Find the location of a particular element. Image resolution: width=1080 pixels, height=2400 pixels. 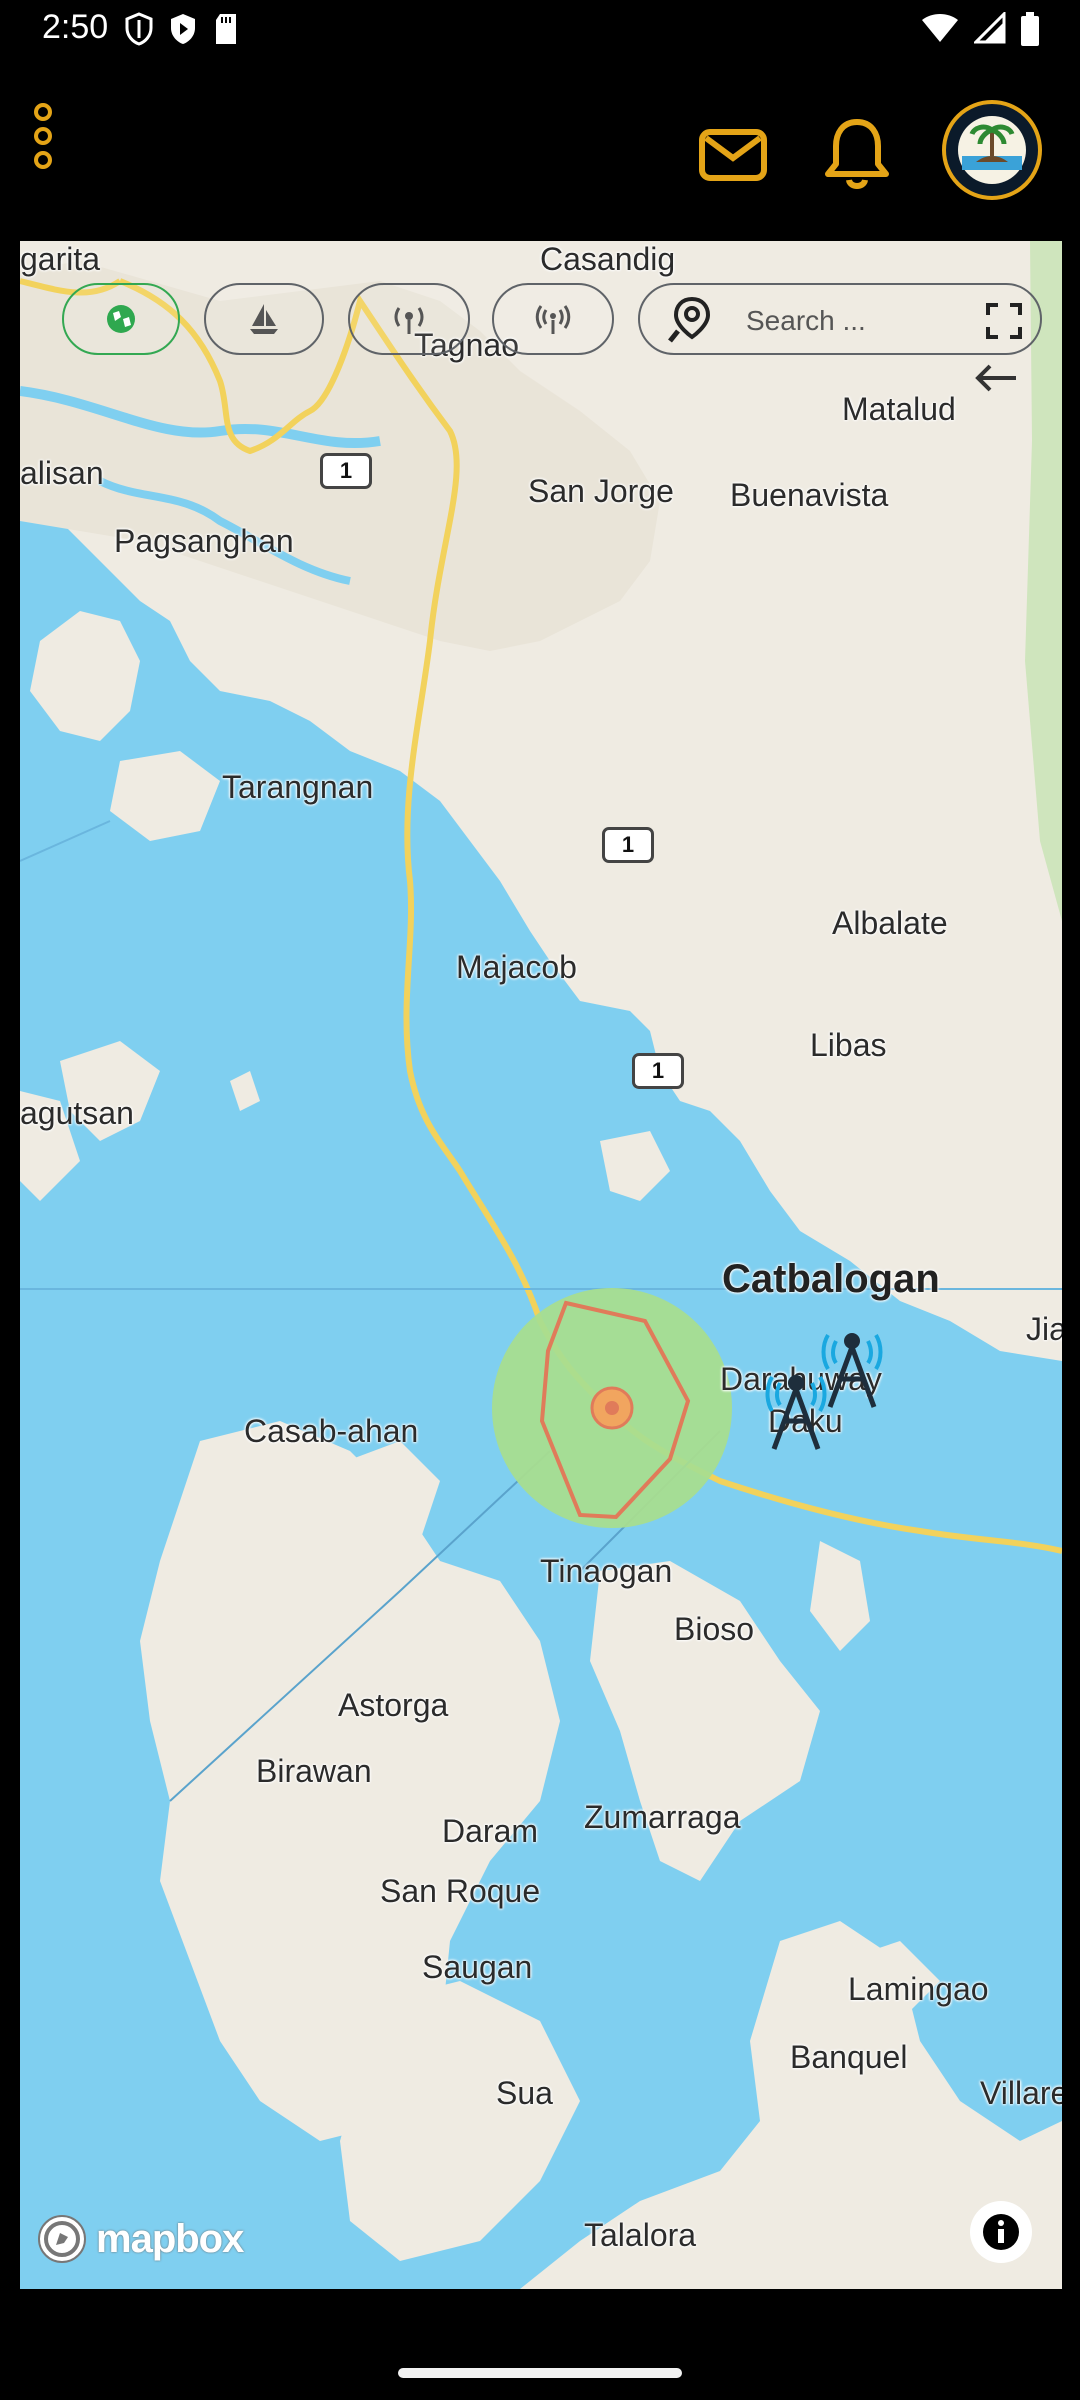

mapbox-wordmark: mapbox is located at coordinates (170, 2238).